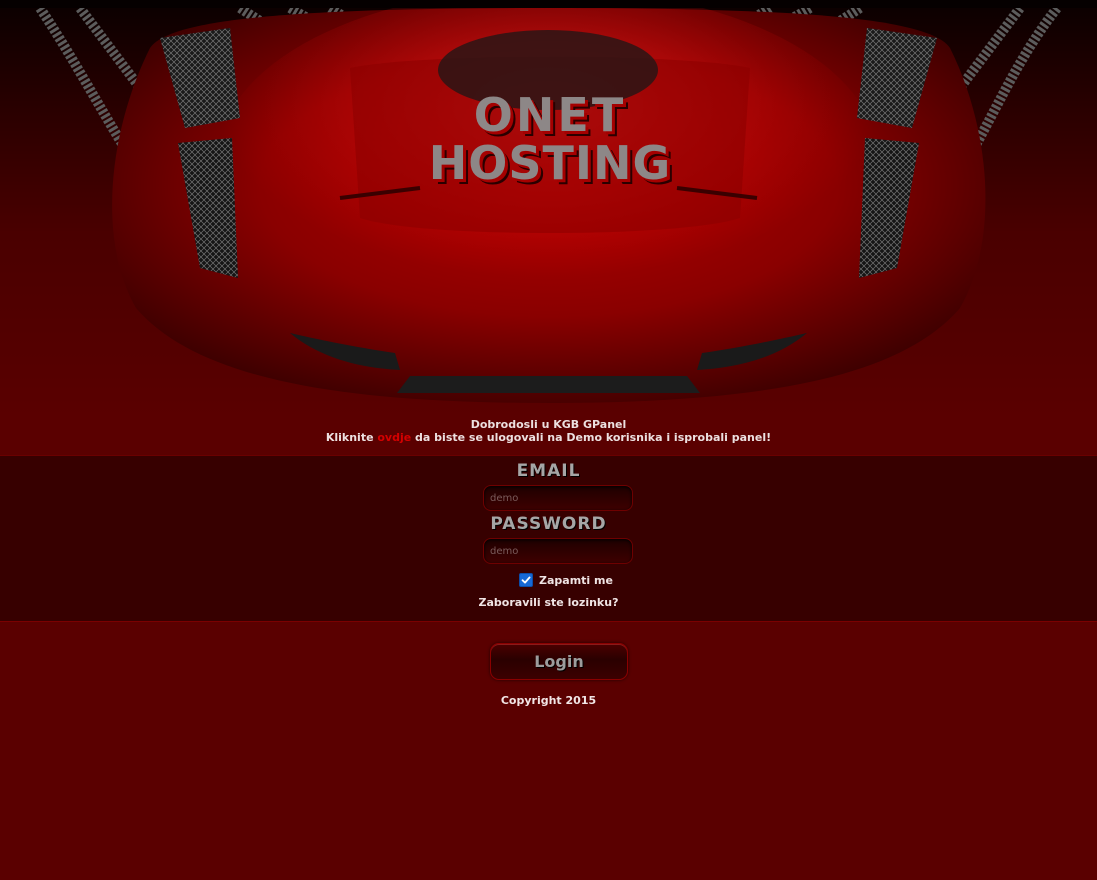  I want to click on remember-me-checkbox, so click(526, 580).